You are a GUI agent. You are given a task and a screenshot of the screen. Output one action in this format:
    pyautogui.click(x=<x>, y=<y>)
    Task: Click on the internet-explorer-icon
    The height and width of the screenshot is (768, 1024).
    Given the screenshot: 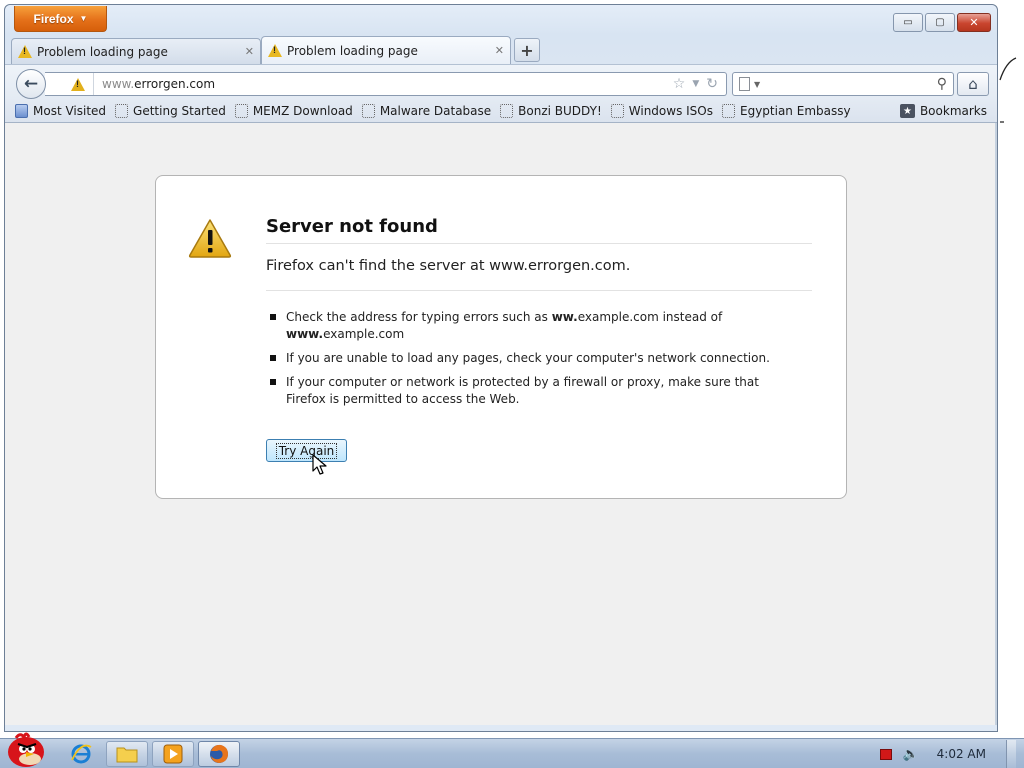 What is the action you would take?
    pyautogui.click(x=81, y=754)
    